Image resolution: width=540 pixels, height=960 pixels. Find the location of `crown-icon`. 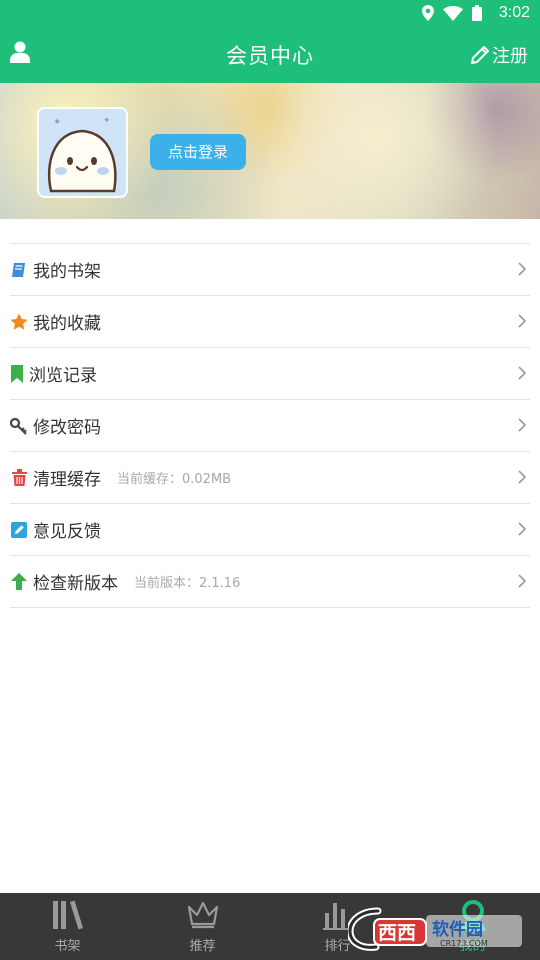

crown-icon is located at coordinates (202, 915).